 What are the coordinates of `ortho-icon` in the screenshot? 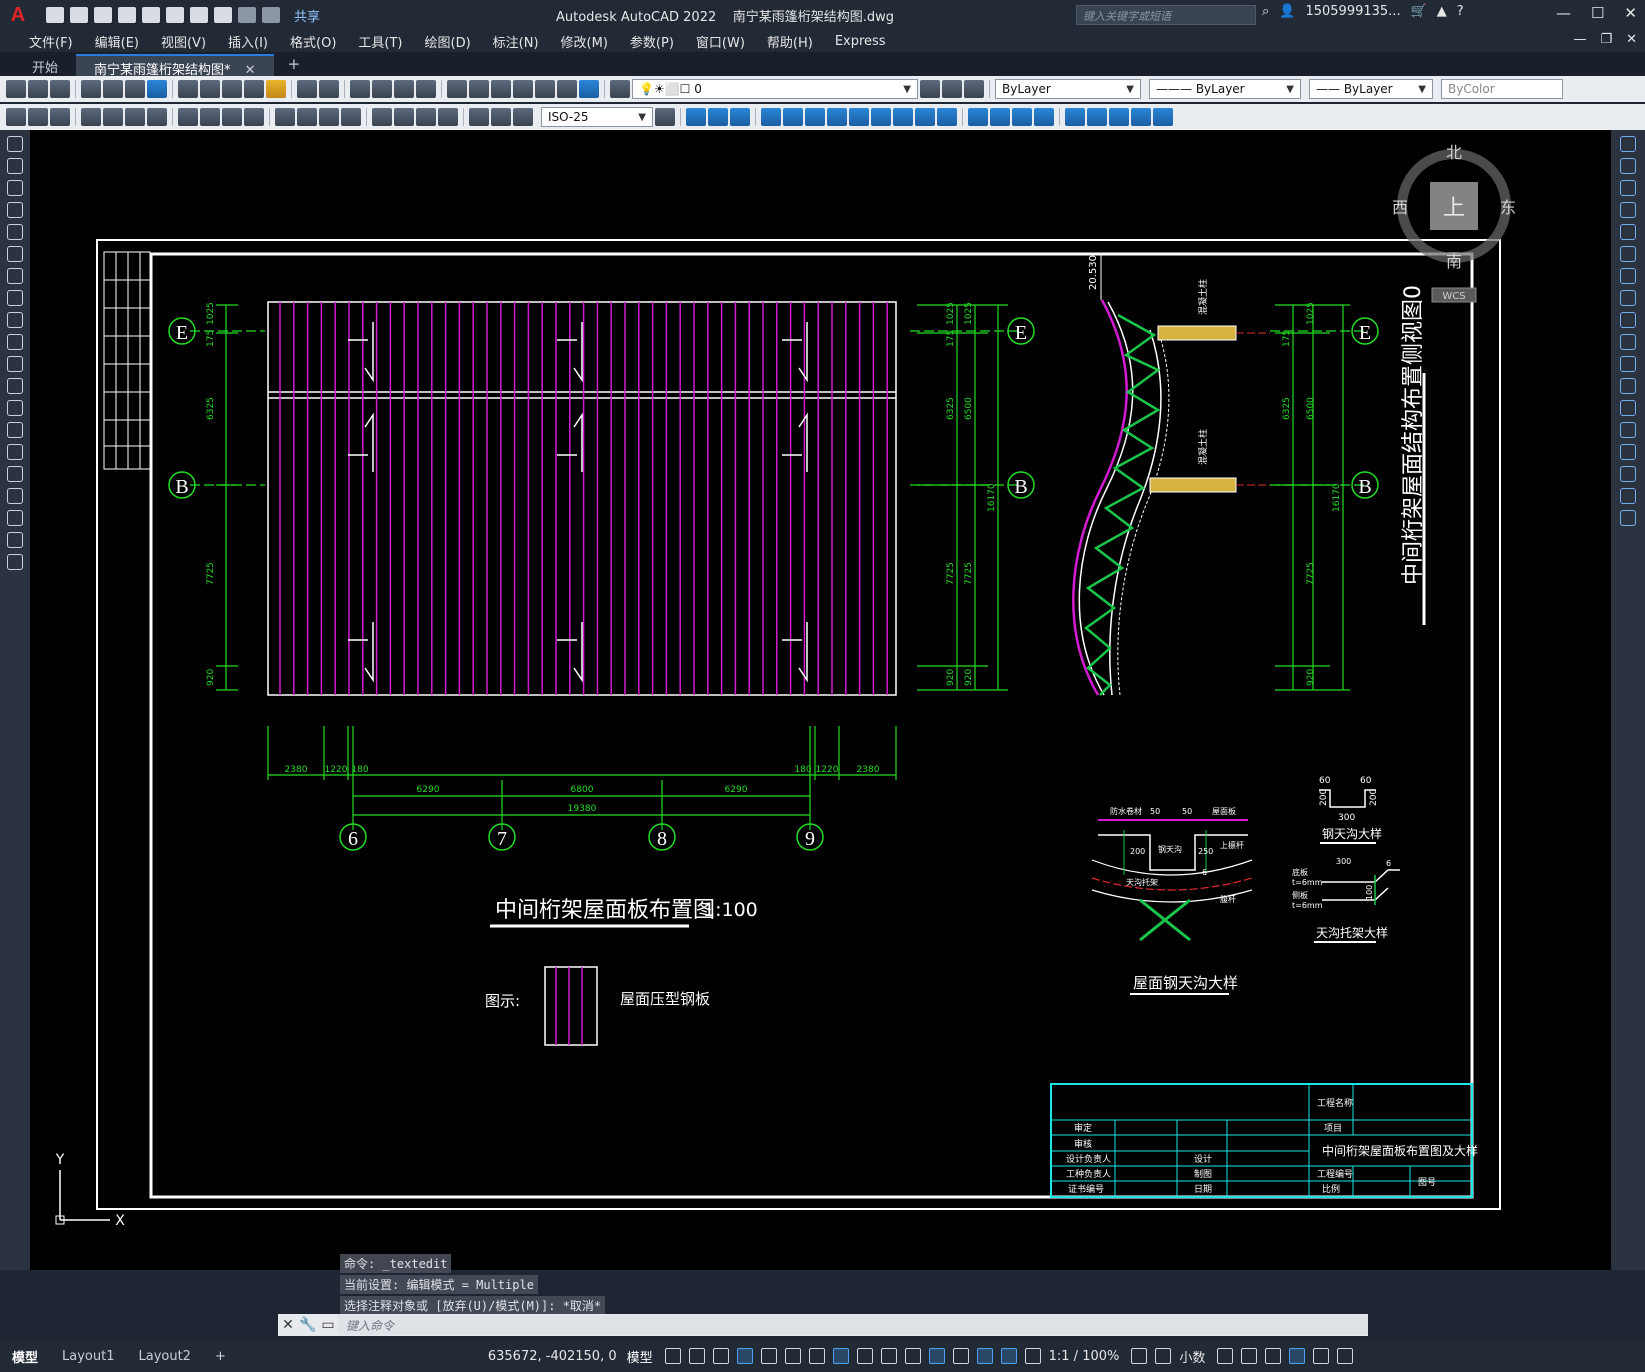 It's located at (744, 1356).